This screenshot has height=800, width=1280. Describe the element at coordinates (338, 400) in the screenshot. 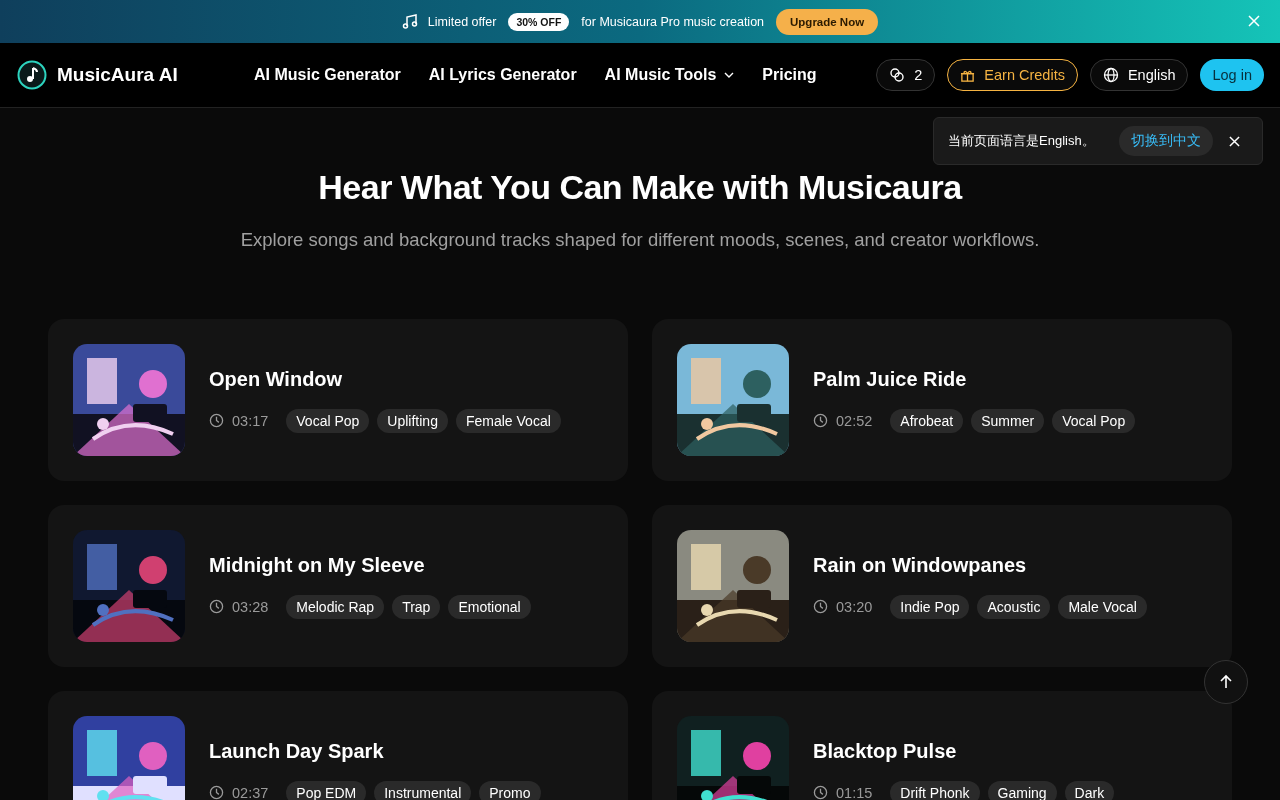

I see `track-card: Open Window 03:17 Vocal Pop Uplifting Female Vocal` at that location.